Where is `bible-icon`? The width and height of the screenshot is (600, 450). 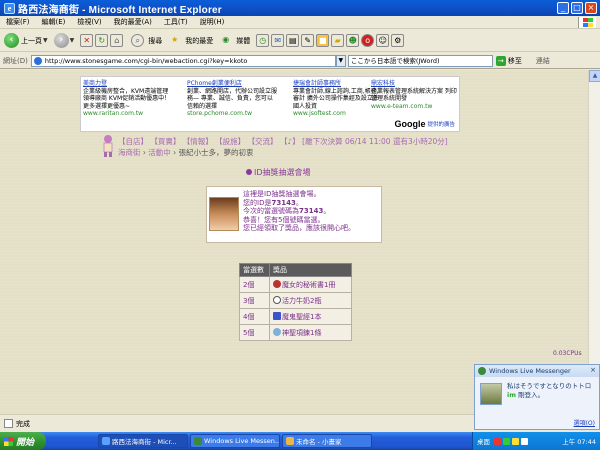
bible-icon is located at coordinates (277, 315).